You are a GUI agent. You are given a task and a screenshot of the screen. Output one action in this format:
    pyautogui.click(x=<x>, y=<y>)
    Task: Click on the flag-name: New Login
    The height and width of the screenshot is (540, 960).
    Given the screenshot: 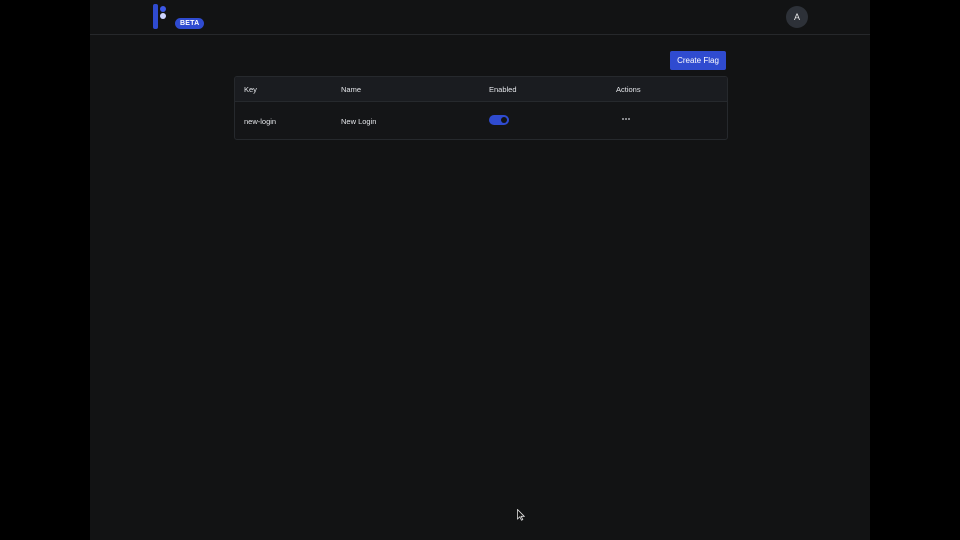 What is the action you would take?
    pyautogui.click(x=358, y=121)
    